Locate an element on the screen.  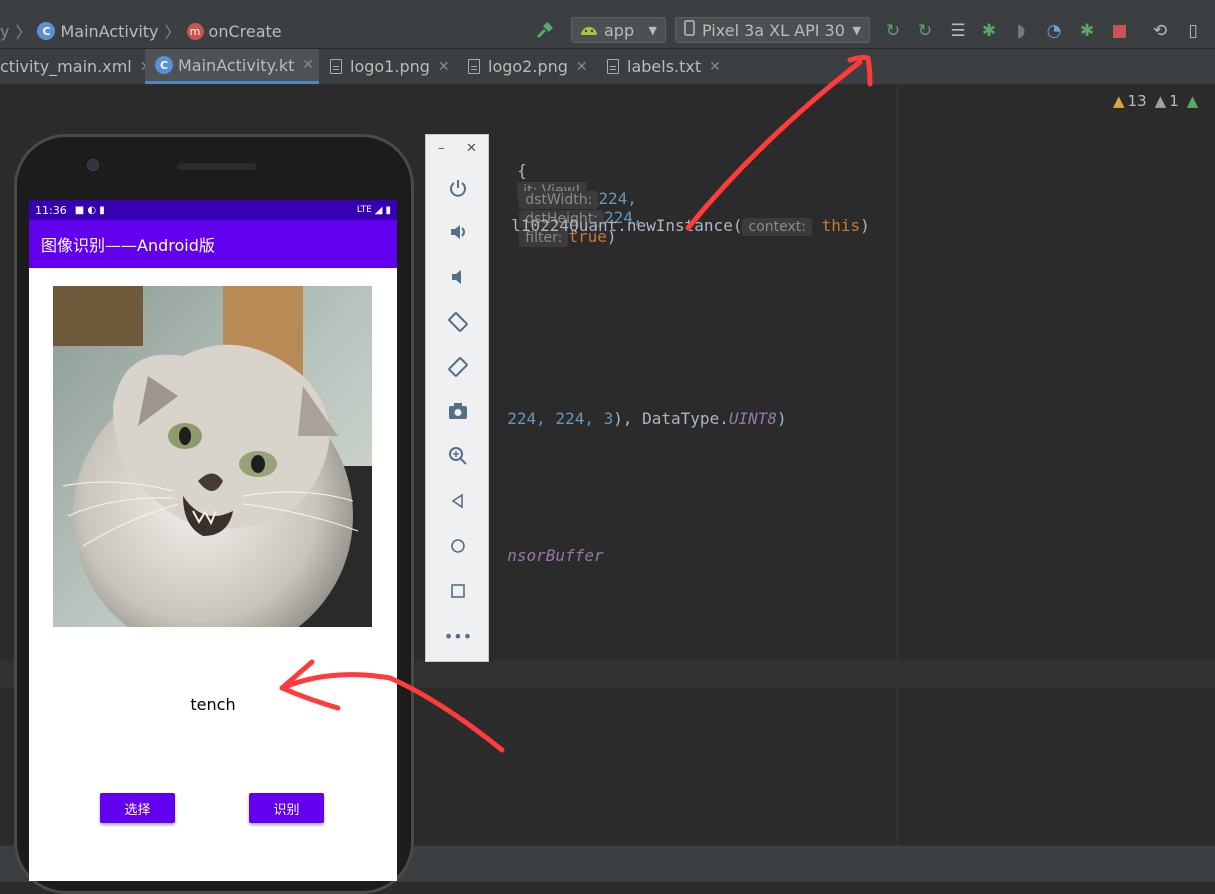
annotation-arrow-to-result is located at coordinates (392, 706).